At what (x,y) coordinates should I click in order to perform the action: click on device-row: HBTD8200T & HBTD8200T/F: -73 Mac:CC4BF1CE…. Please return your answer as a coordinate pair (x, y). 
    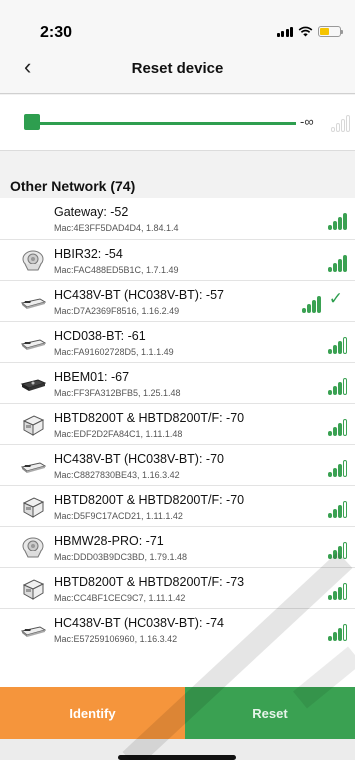
    Looking at the image, I should click on (177, 587).